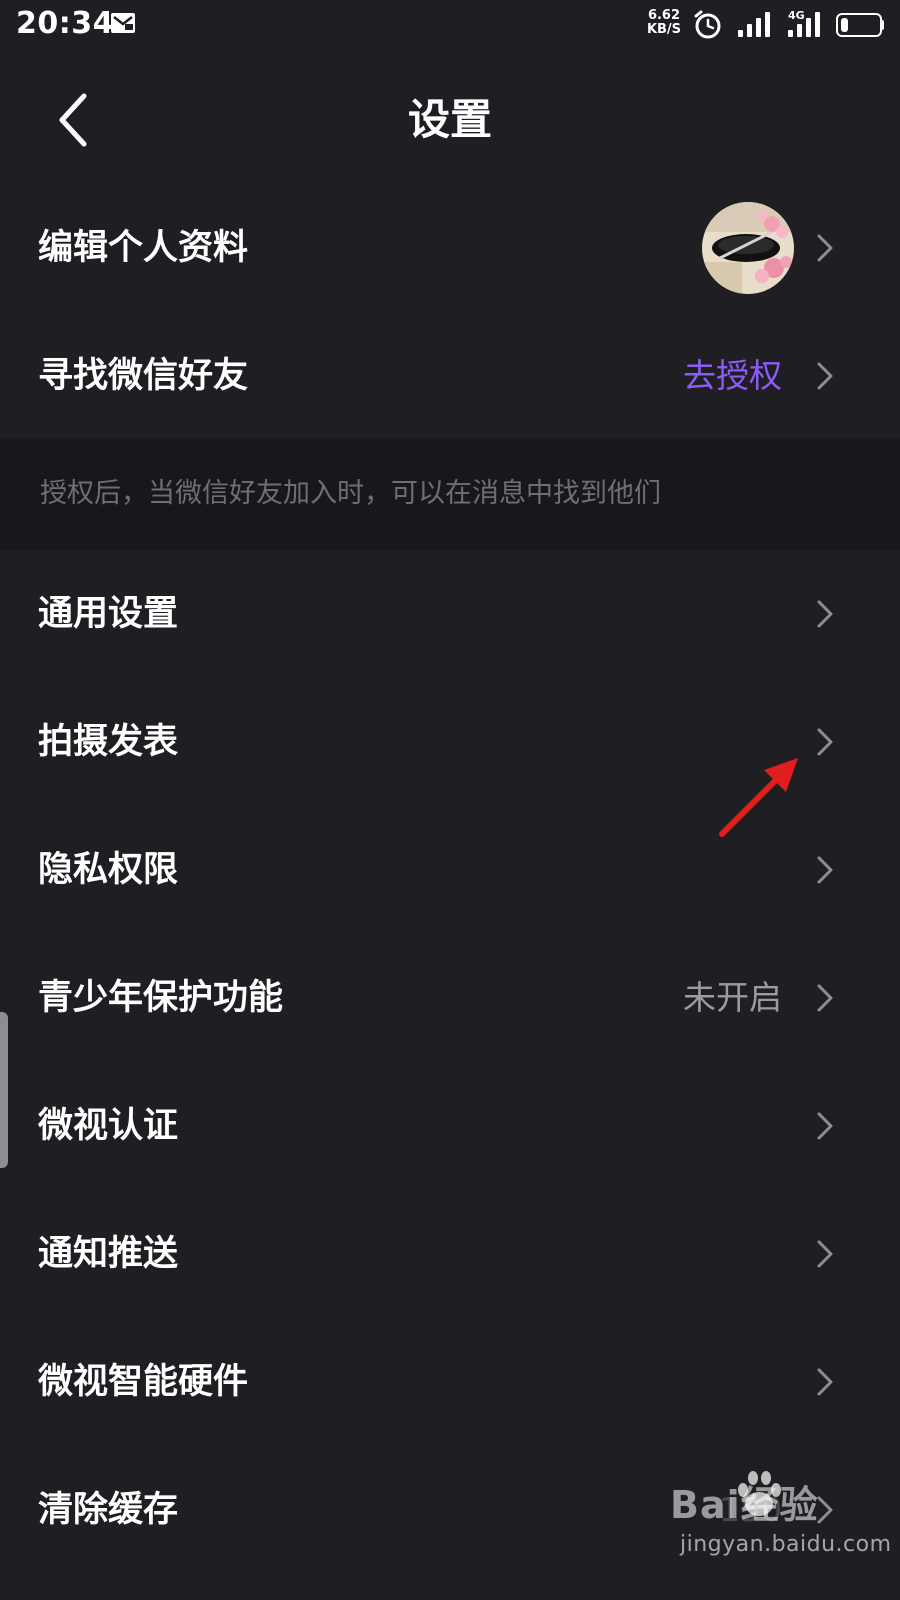 Image resolution: width=900 pixels, height=1600 pixels. I want to click on row-label: 寻找微信好友, so click(143, 376).